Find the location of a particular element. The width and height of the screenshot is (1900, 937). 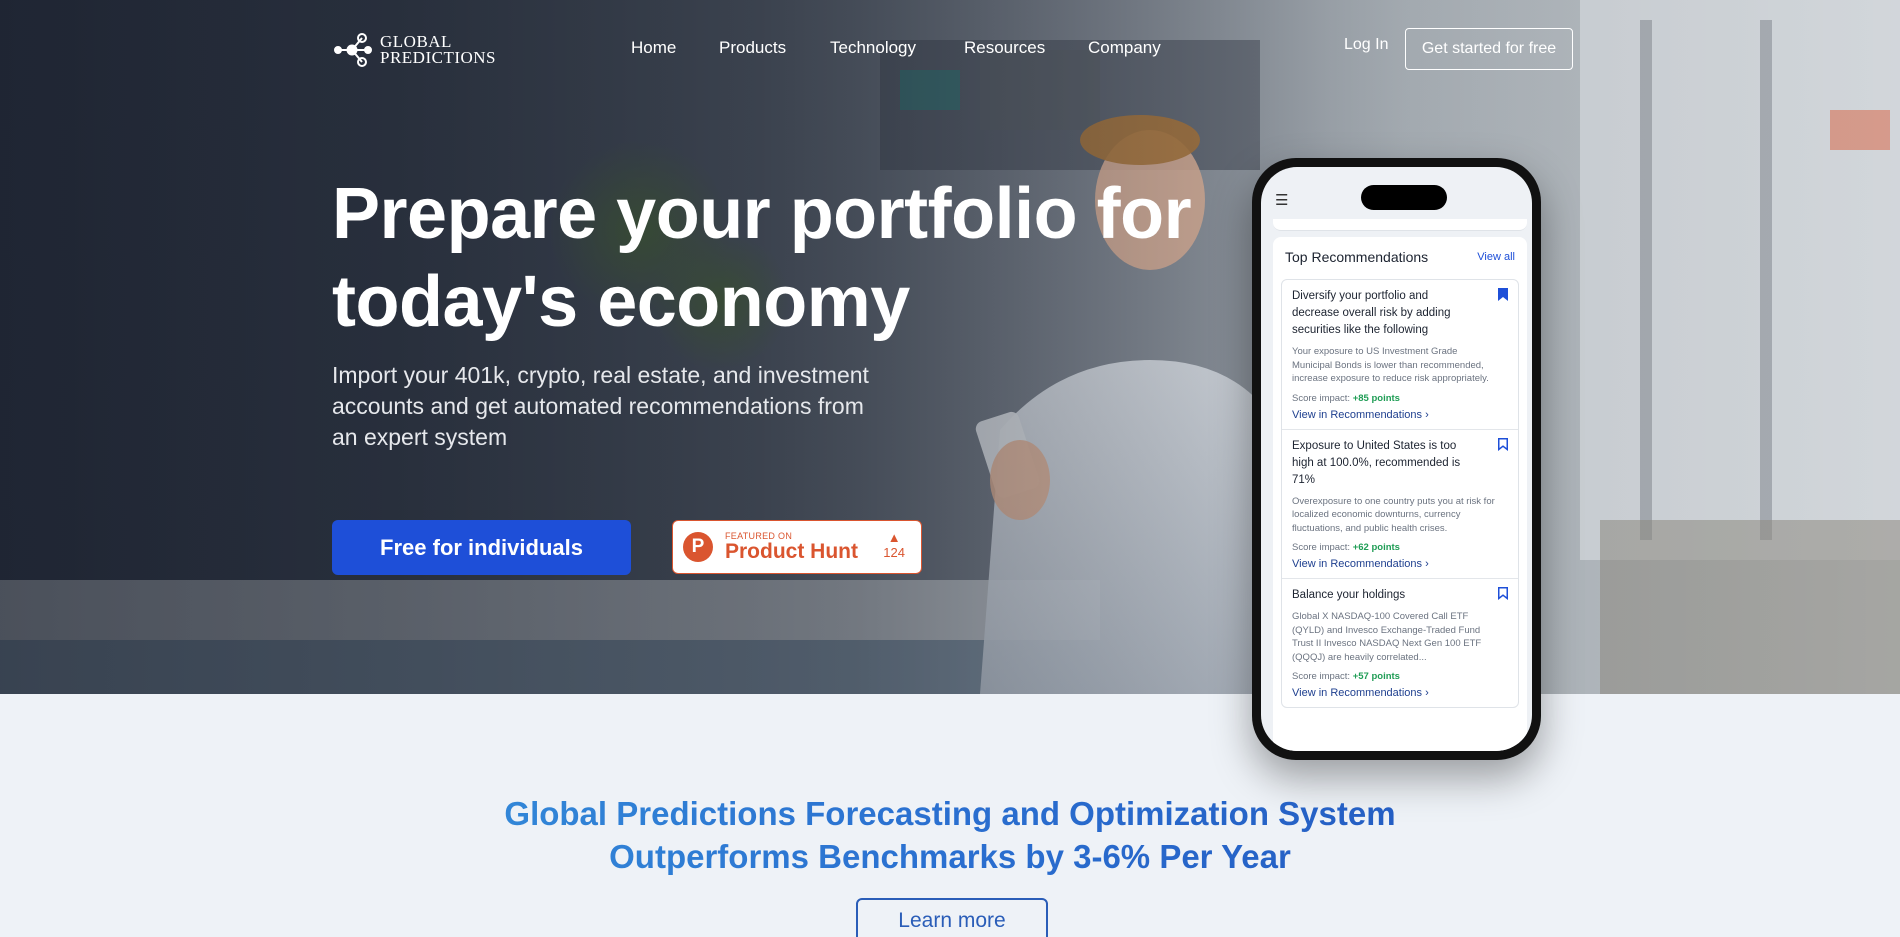

login-link: Log In is located at coordinates (1366, 45).